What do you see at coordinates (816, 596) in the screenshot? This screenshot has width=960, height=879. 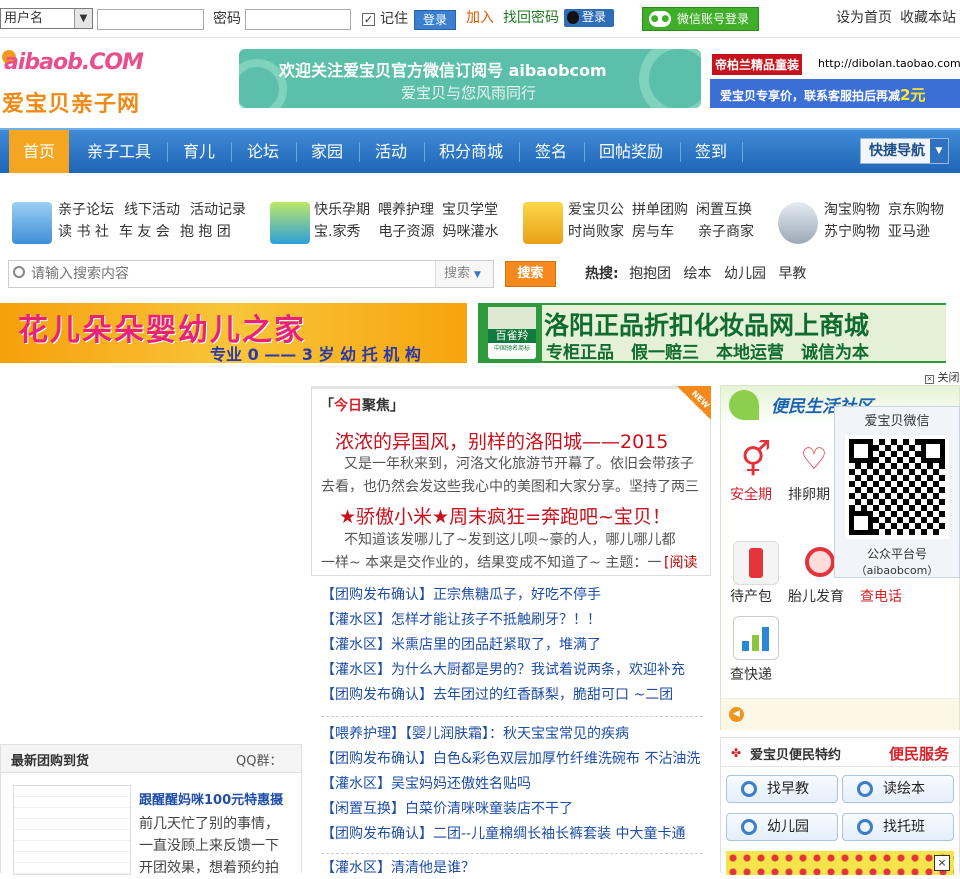 I see `service-item-fetal-growth: 胎儿发育` at bounding box center [816, 596].